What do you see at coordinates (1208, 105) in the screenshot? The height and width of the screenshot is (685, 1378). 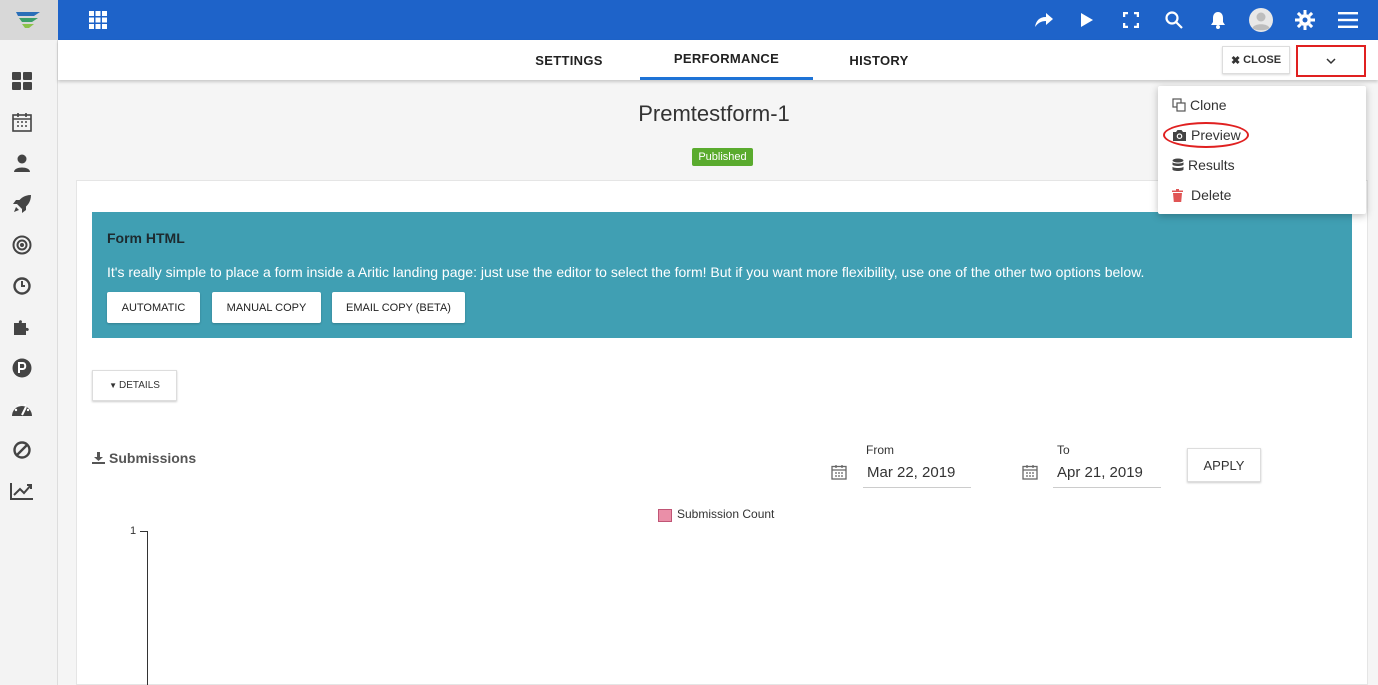 I see `menu-item-label: Clone` at bounding box center [1208, 105].